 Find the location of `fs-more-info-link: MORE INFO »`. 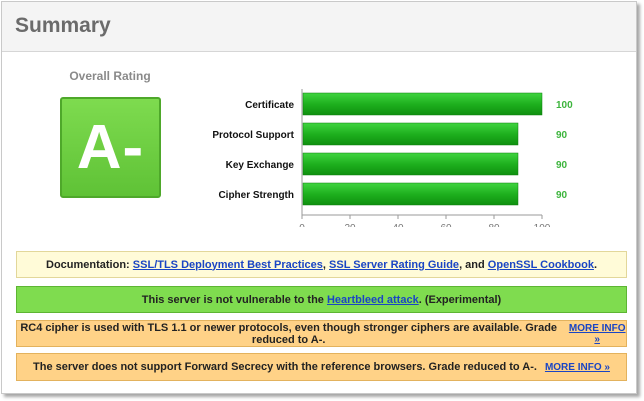

fs-more-info-link: MORE INFO » is located at coordinates (577, 367).